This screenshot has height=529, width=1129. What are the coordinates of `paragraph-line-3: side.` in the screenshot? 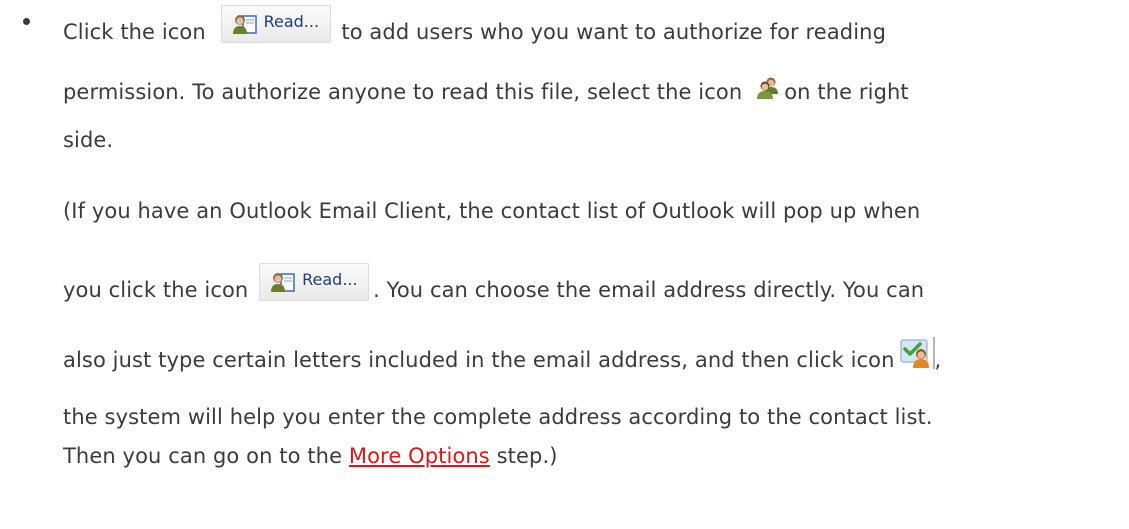 It's located at (88, 140).